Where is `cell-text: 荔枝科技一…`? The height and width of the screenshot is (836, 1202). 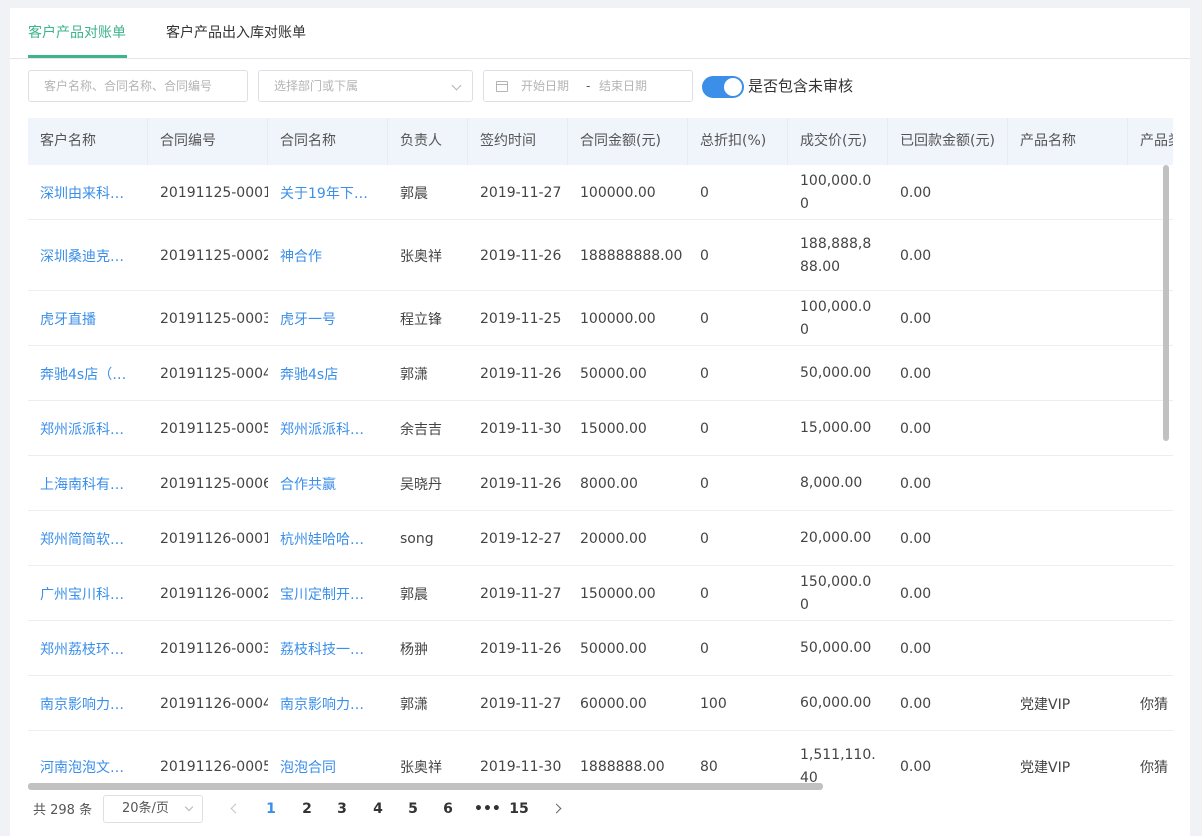 cell-text: 荔枝科技一… is located at coordinates (322, 649).